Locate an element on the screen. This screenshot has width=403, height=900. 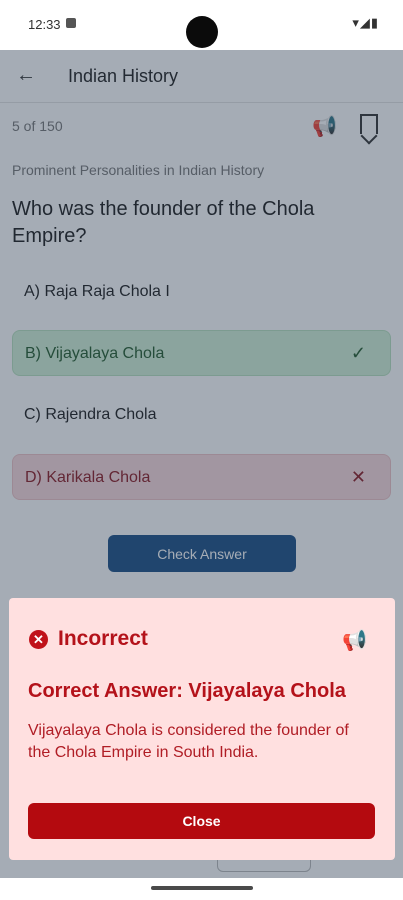
sim-card-icon is located at coordinates (71, 23).